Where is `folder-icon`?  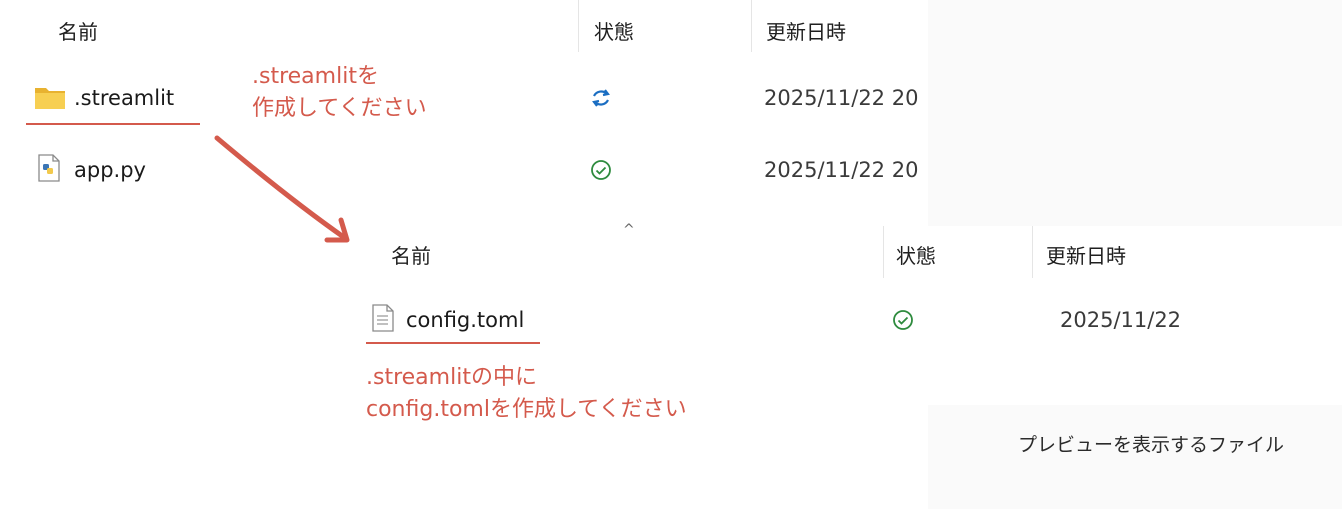
folder-icon is located at coordinates (50, 98).